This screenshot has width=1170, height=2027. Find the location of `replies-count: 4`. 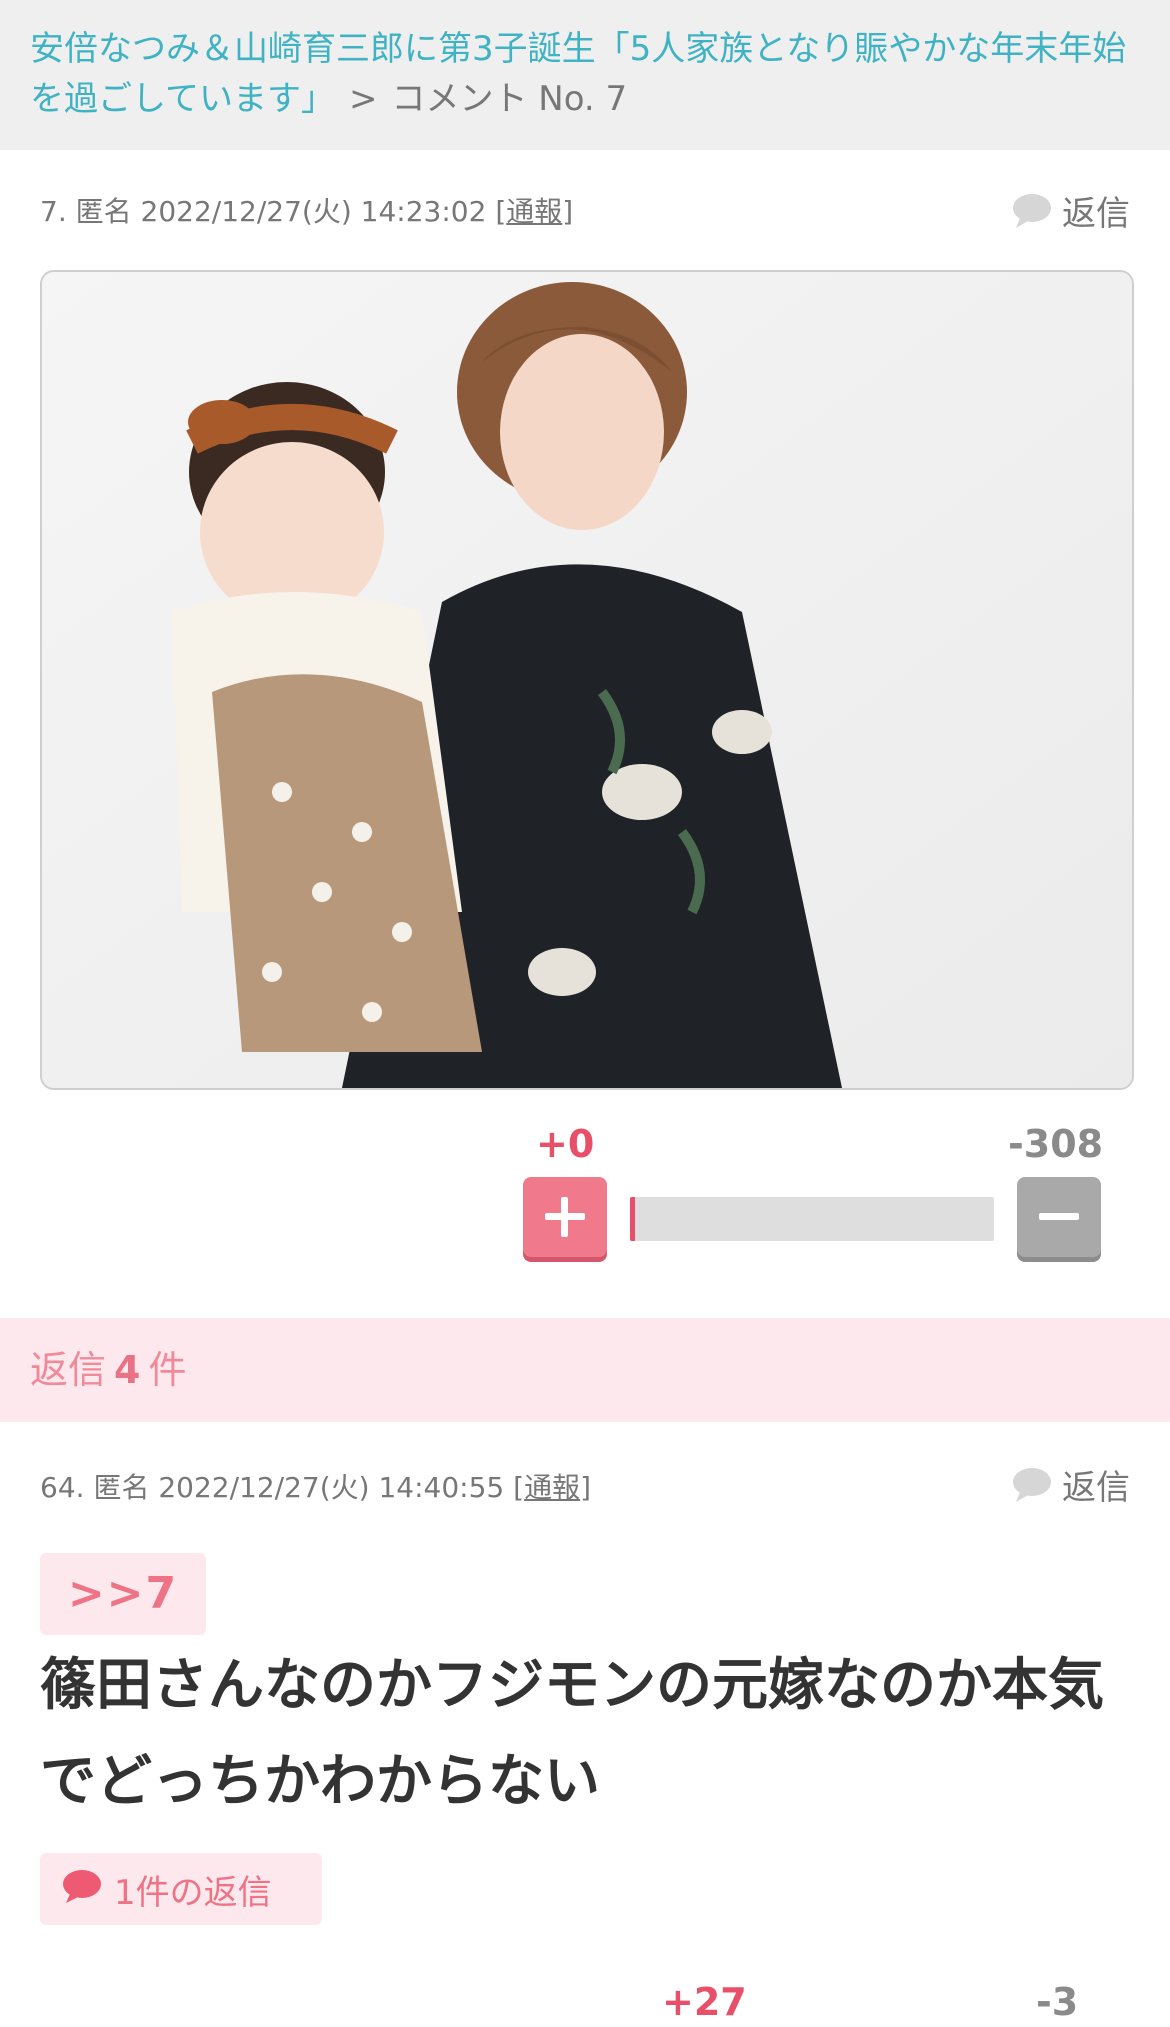

replies-count: 4 is located at coordinates (127, 1370).